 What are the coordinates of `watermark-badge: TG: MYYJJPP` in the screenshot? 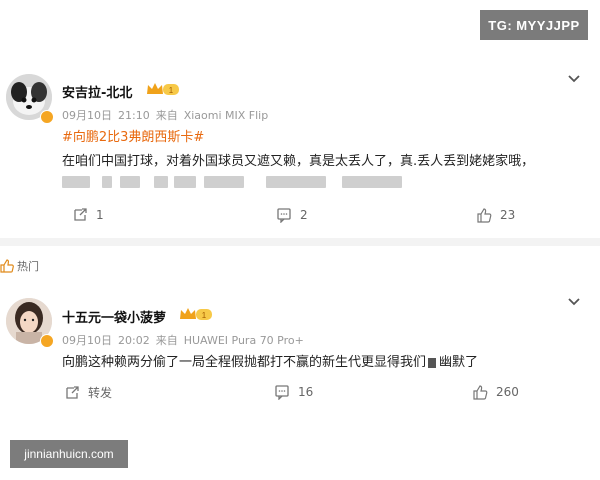 It's located at (534, 25).